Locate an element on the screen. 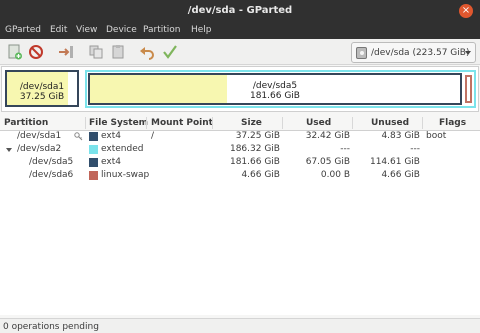  cell-size: 181.66 GiB is located at coordinates (254, 162).